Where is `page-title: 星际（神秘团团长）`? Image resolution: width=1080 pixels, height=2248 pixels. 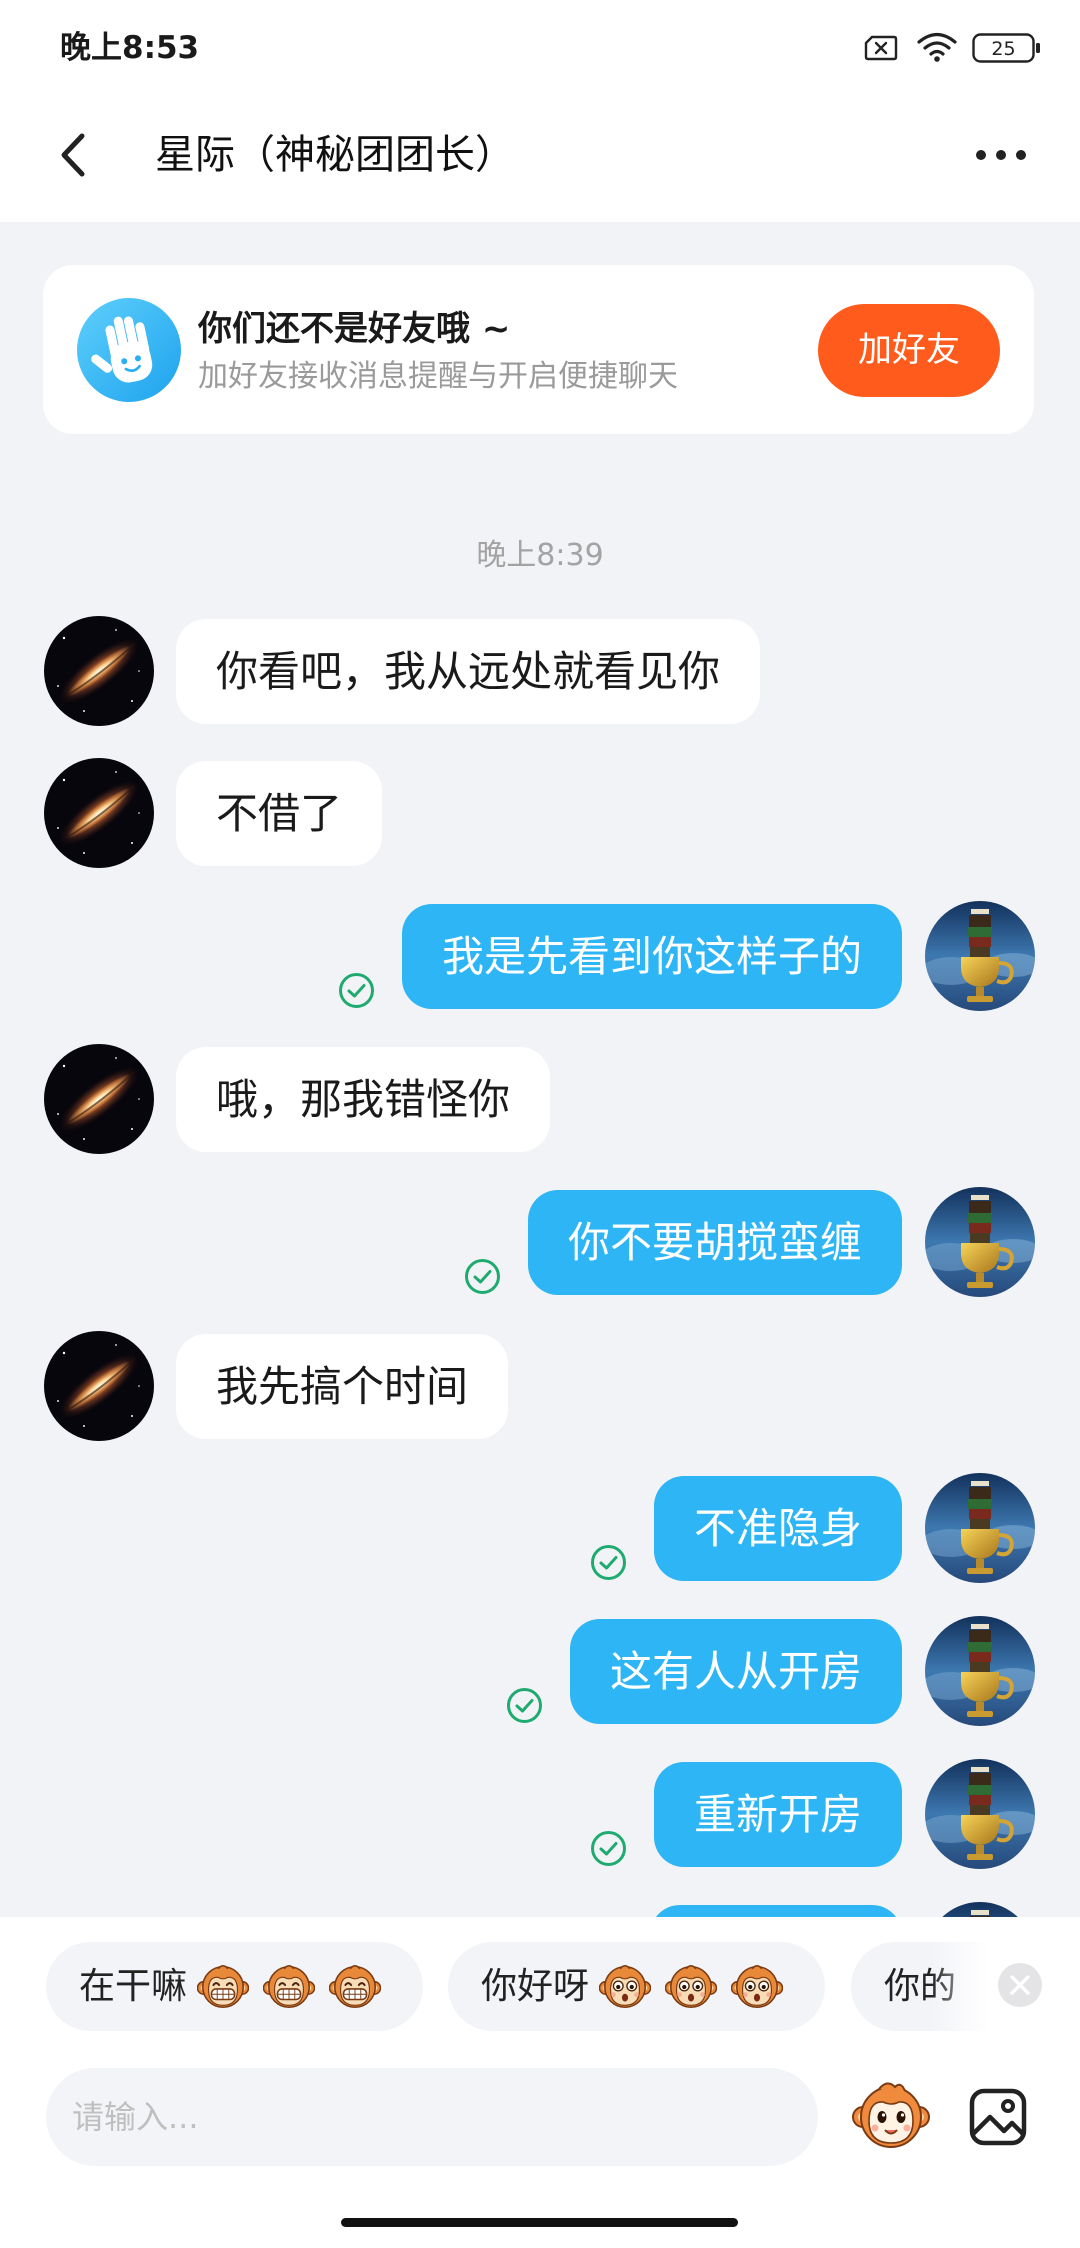
page-title: 星际（神秘团团长） is located at coordinates (335, 155).